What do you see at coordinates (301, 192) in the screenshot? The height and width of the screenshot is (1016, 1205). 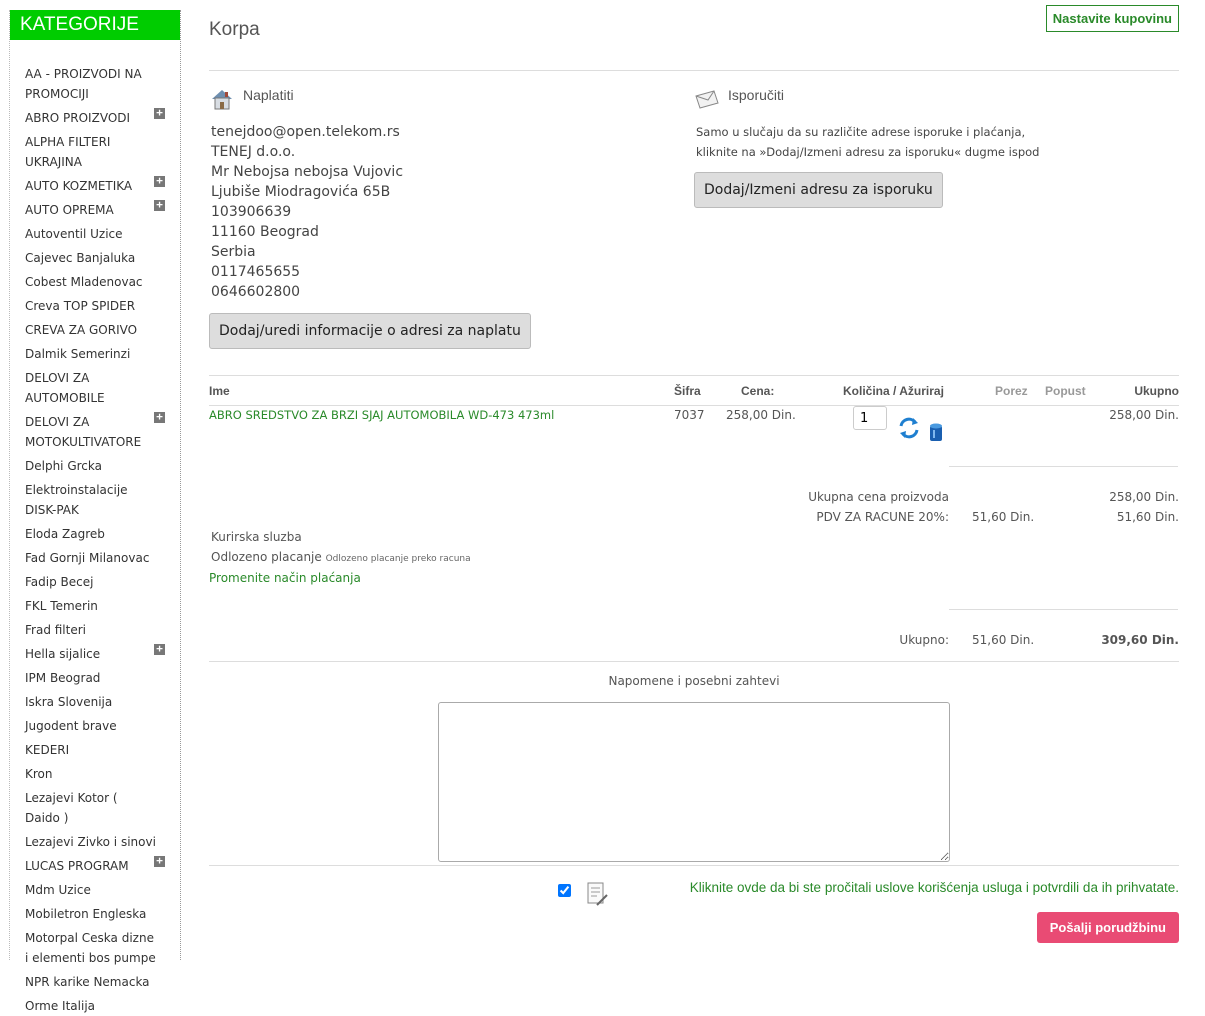 I see `billing-address-line: Ljubiše Miodragovića 65B` at bounding box center [301, 192].